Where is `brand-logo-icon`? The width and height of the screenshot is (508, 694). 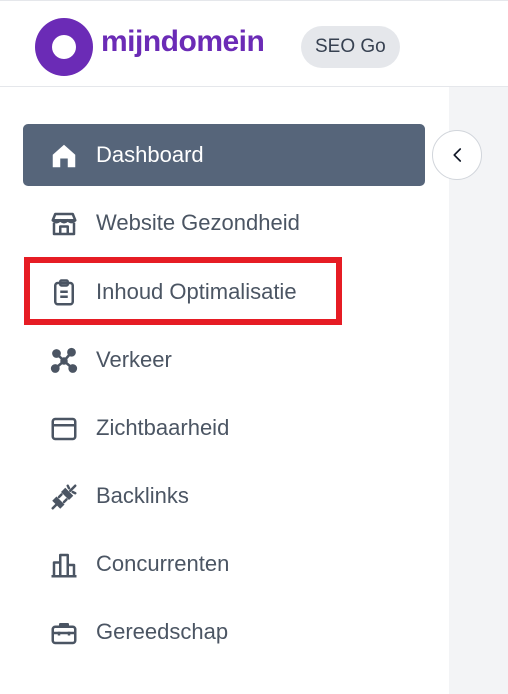
brand-logo-icon is located at coordinates (64, 47).